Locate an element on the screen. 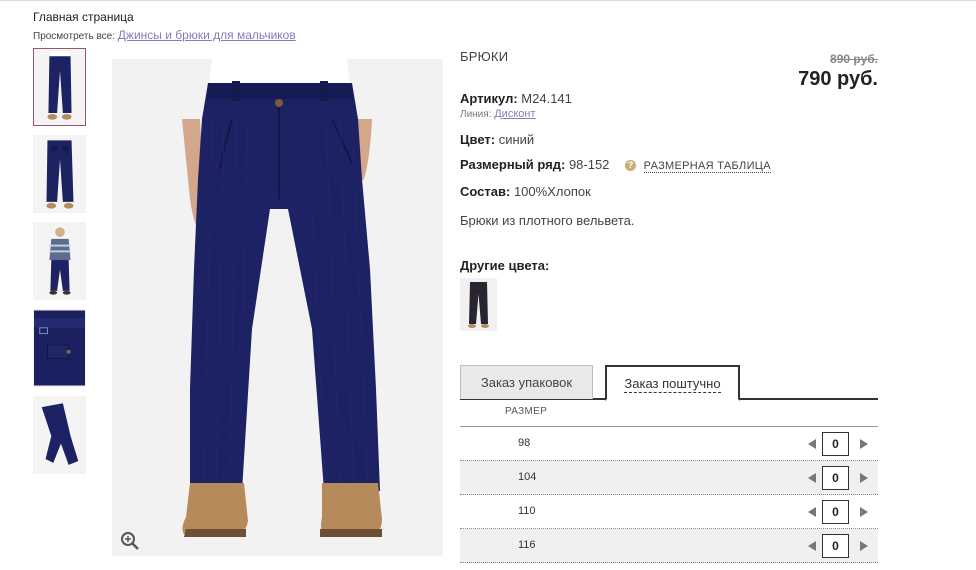 Image resolution: width=976 pixels, height=570 pixels. thumbnail-full-look is located at coordinates (59, 261).